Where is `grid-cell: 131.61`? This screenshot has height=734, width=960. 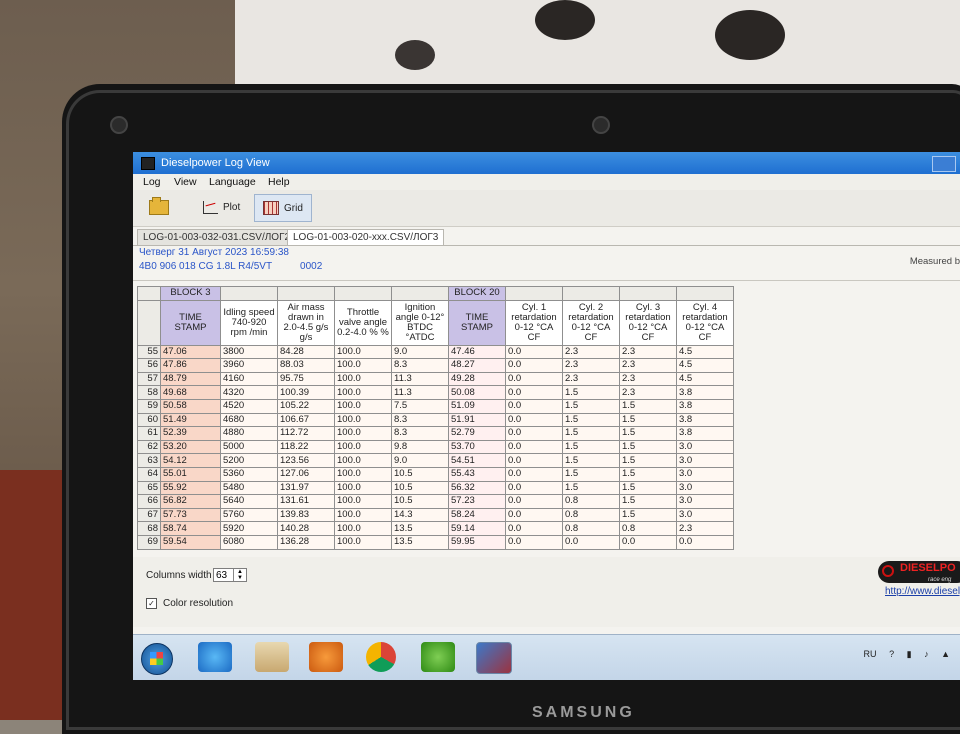 grid-cell: 131.61 is located at coordinates (306, 501).